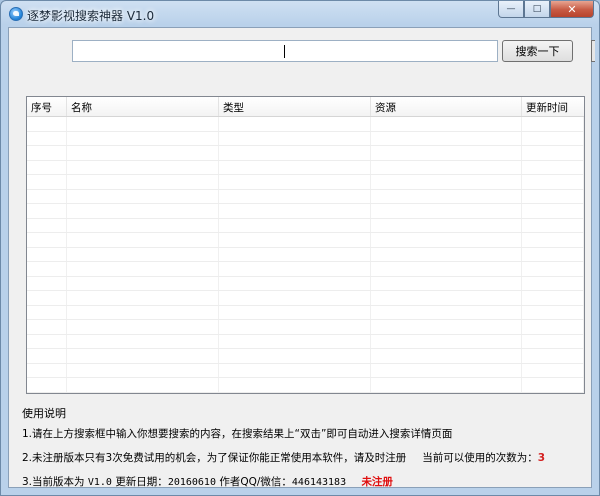 The height and width of the screenshot is (496, 600). Describe the element at coordinates (300, 14) in the screenshot. I see `title-bar: 逐梦影视搜索神器 V1.0 — □ ✕` at that location.